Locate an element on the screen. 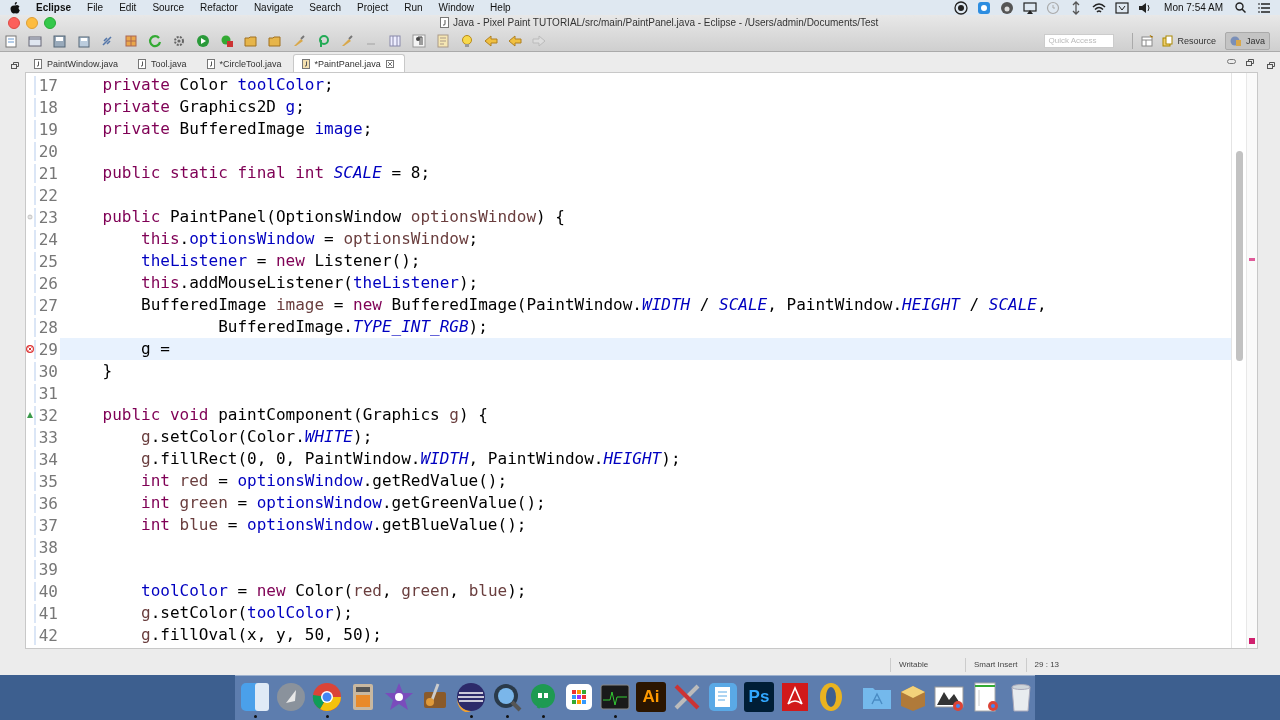 The height and width of the screenshot is (720, 1280). letter-p-icon is located at coordinates (323, 40).